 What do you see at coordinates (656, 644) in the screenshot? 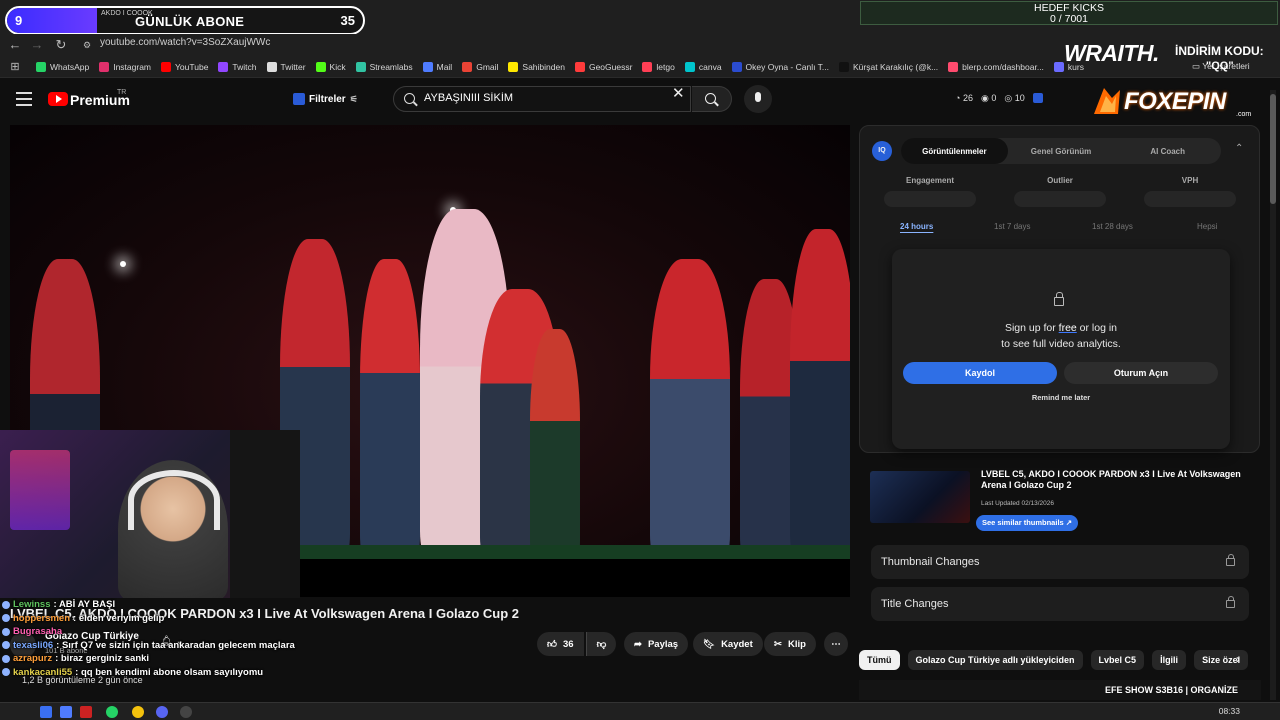
I see `share-button: ➦ Paylaş` at bounding box center [656, 644].